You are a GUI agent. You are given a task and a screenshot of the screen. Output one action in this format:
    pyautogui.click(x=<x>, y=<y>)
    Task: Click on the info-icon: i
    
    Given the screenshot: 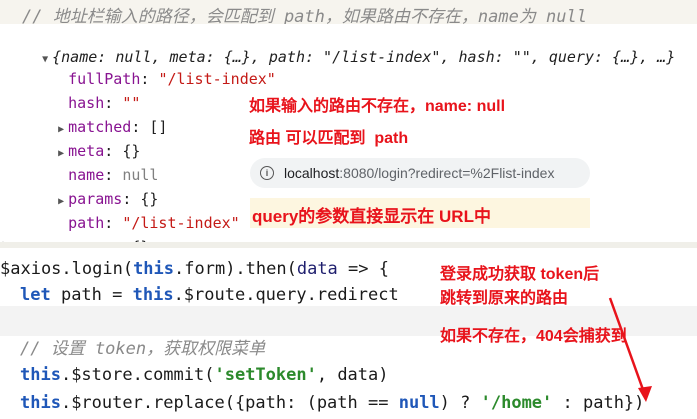 What is the action you would take?
    pyautogui.click(x=267, y=173)
    